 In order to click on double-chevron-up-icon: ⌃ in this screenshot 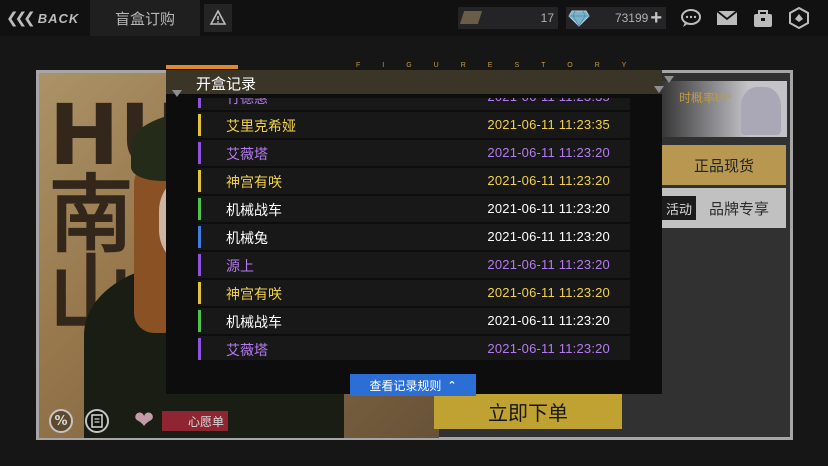, I will do `click(452, 385)`.